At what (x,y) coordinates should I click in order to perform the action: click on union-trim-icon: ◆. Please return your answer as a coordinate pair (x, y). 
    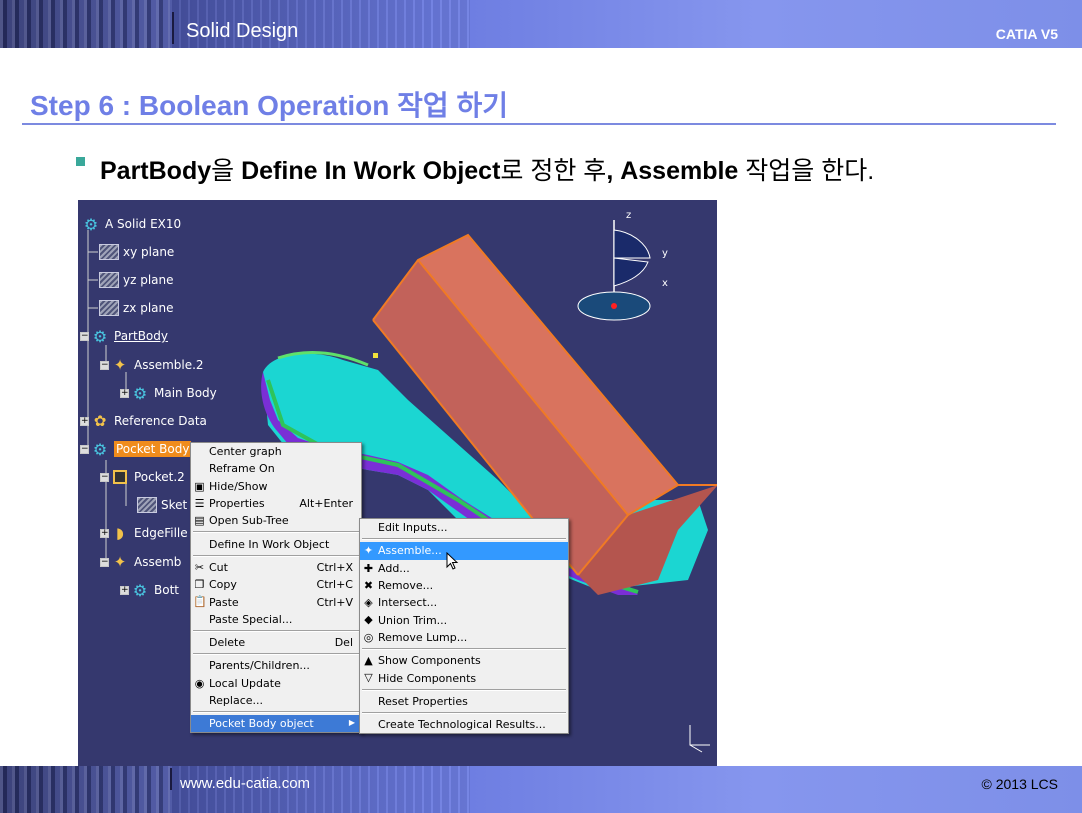
    Looking at the image, I should click on (368, 620).